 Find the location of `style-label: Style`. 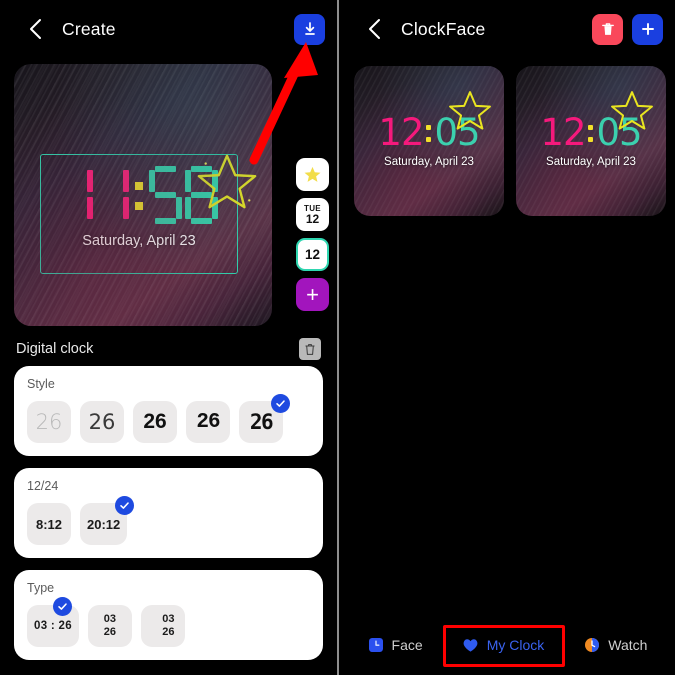

style-label: Style is located at coordinates (41, 384).